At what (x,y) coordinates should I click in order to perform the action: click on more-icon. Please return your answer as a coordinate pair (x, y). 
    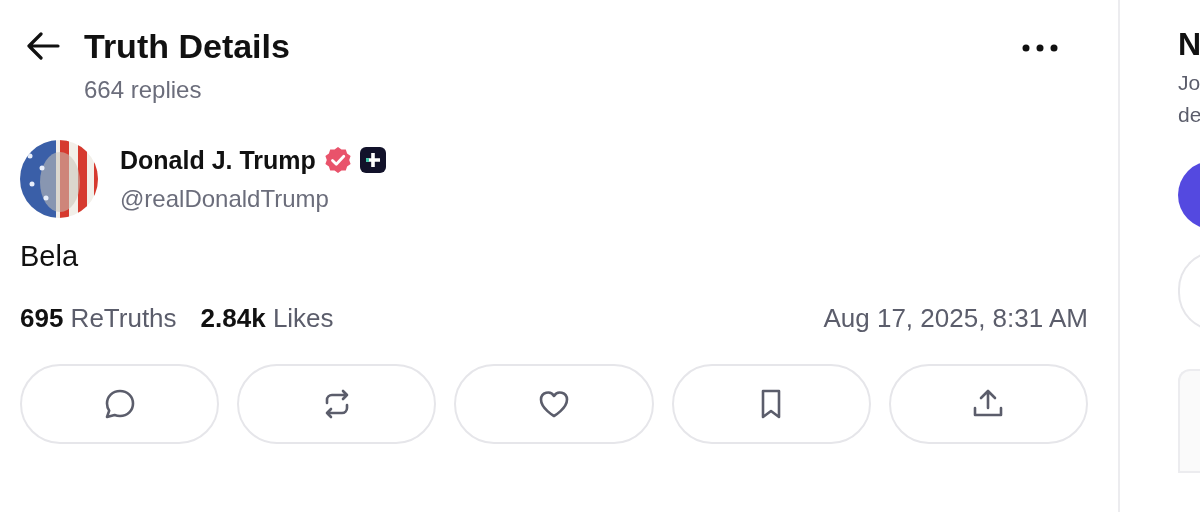
    Looking at the image, I should click on (1040, 48).